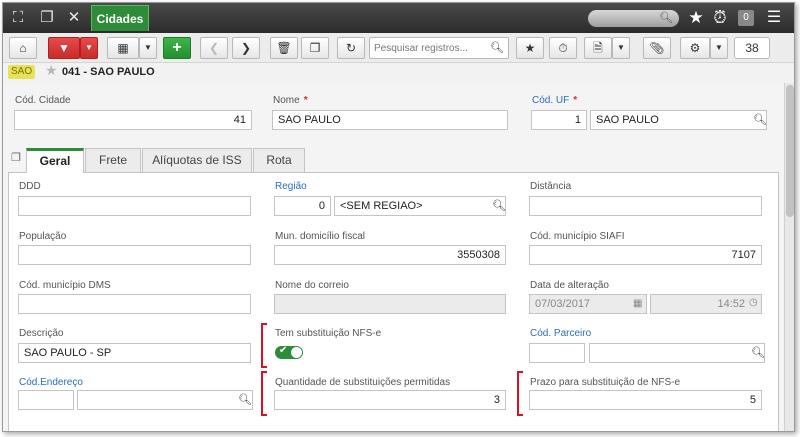 The image size is (800, 437). What do you see at coordinates (706, 304) in the screenshot?
I see `data-alteracao-time-field` at bounding box center [706, 304].